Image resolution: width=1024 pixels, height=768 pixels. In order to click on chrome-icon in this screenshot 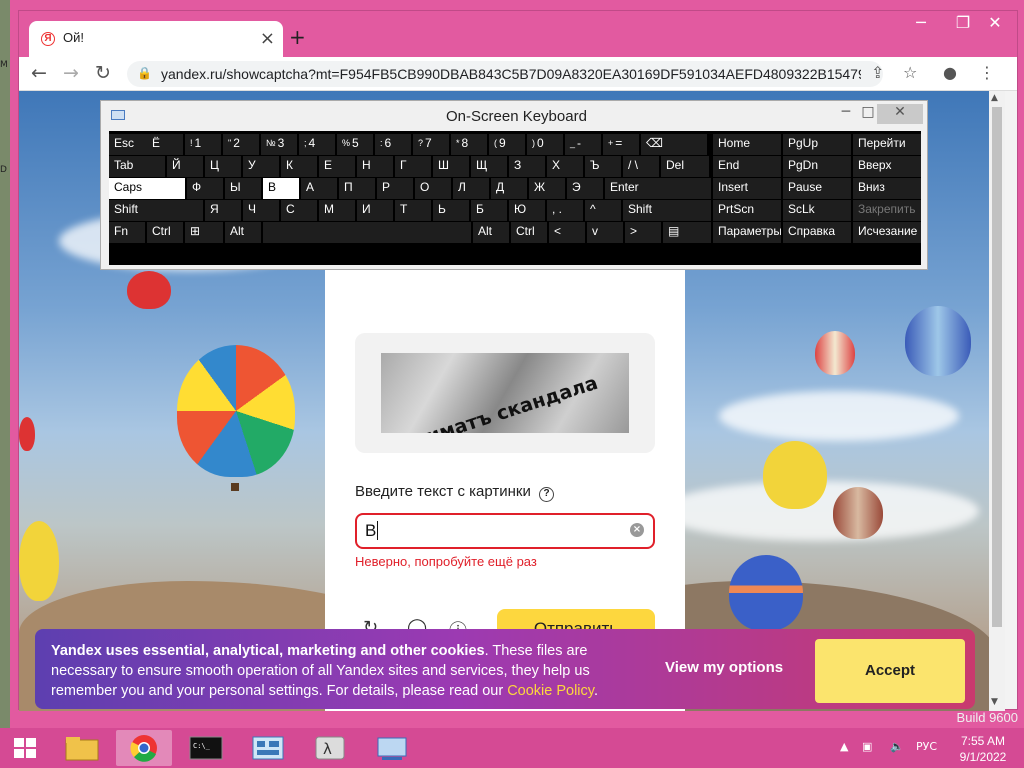, I will do `click(144, 748)`.